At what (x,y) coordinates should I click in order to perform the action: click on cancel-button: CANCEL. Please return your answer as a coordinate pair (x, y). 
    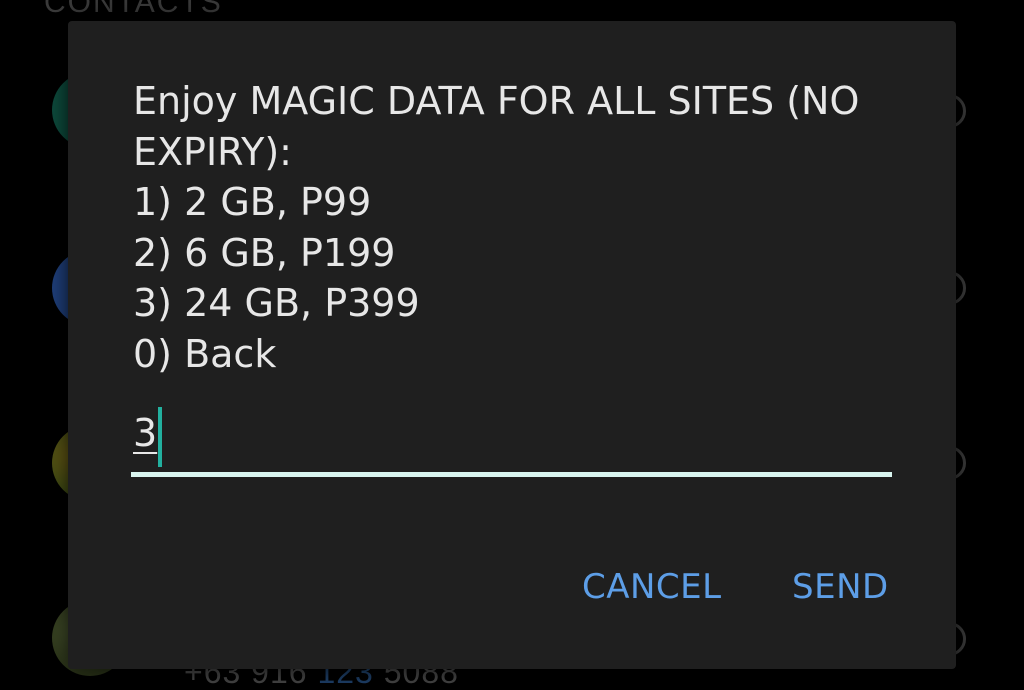
    Looking at the image, I should click on (652, 587).